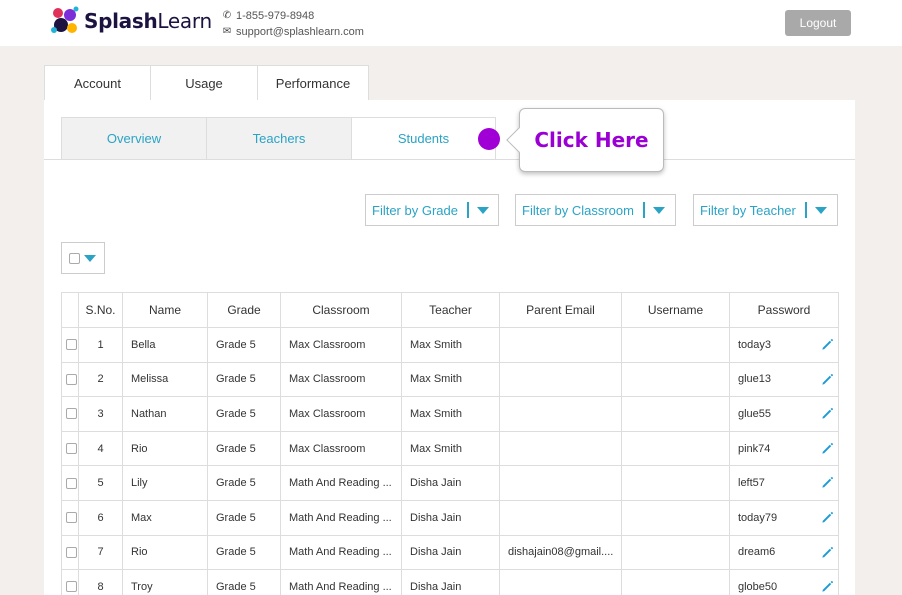  Describe the element at coordinates (757, 552) in the screenshot. I see `password-text: dream6` at that location.